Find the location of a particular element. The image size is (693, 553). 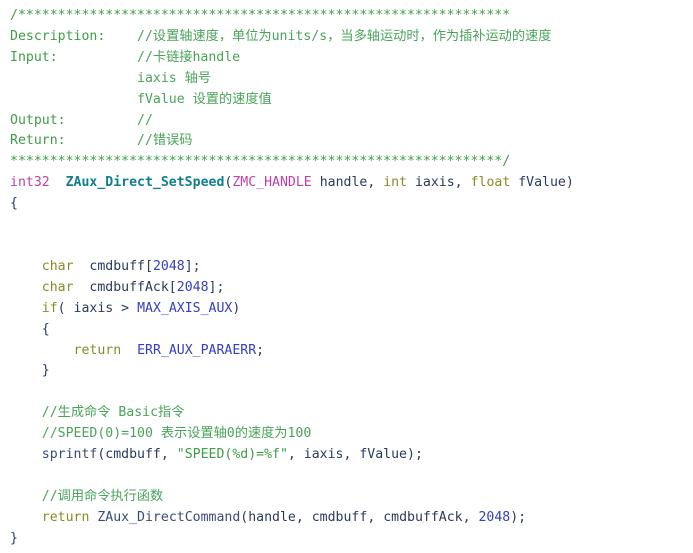

code-token: (handle, cmdbuff, cmdbuffAck, is located at coordinates (359, 517).